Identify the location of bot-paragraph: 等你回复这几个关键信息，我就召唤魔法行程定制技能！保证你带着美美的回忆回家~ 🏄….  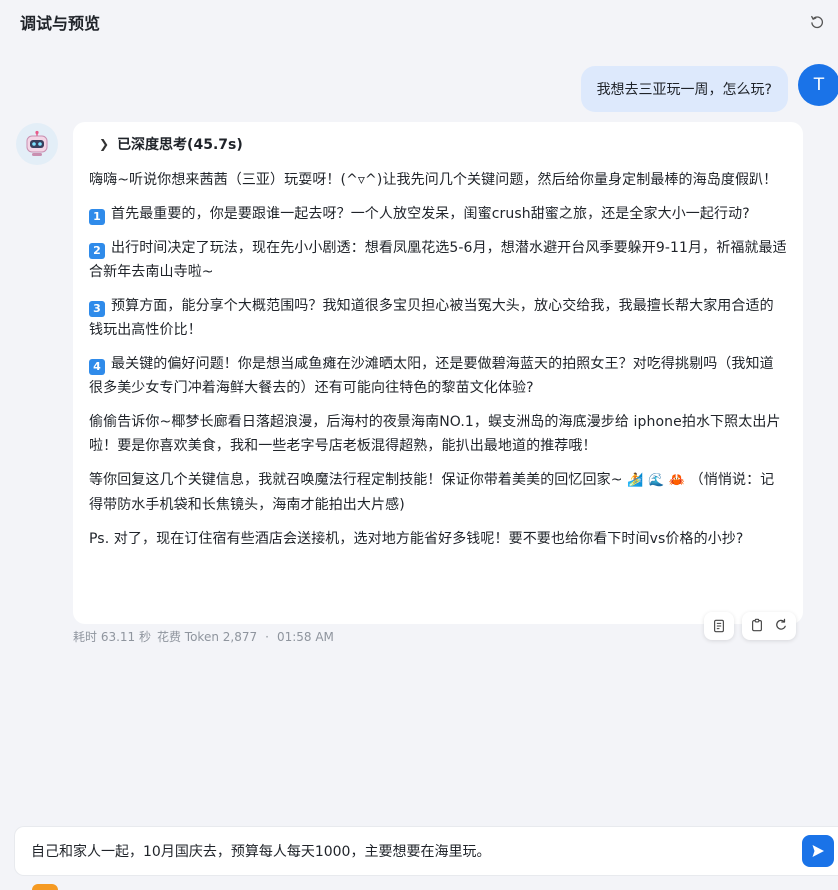
(438, 492).